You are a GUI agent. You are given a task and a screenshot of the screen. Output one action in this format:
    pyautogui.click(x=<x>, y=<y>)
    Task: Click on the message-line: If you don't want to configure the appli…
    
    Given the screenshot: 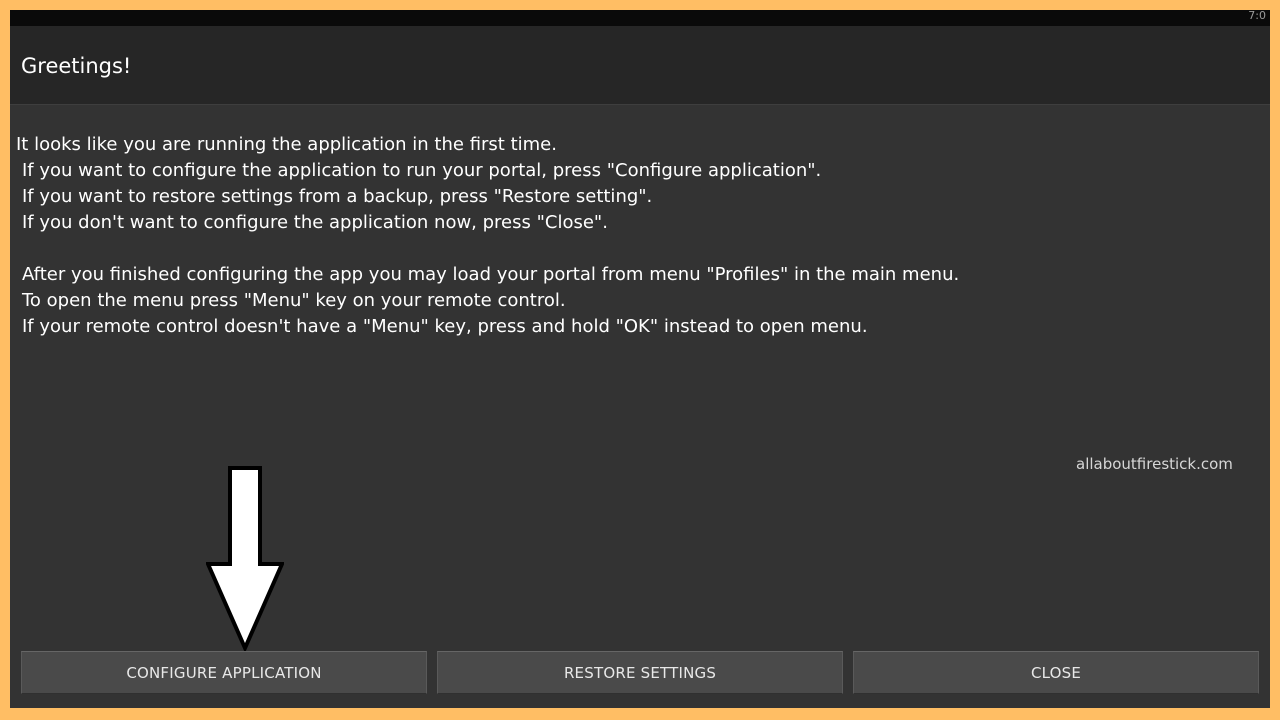 What is the action you would take?
    pyautogui.click(x=315, y=222)
    